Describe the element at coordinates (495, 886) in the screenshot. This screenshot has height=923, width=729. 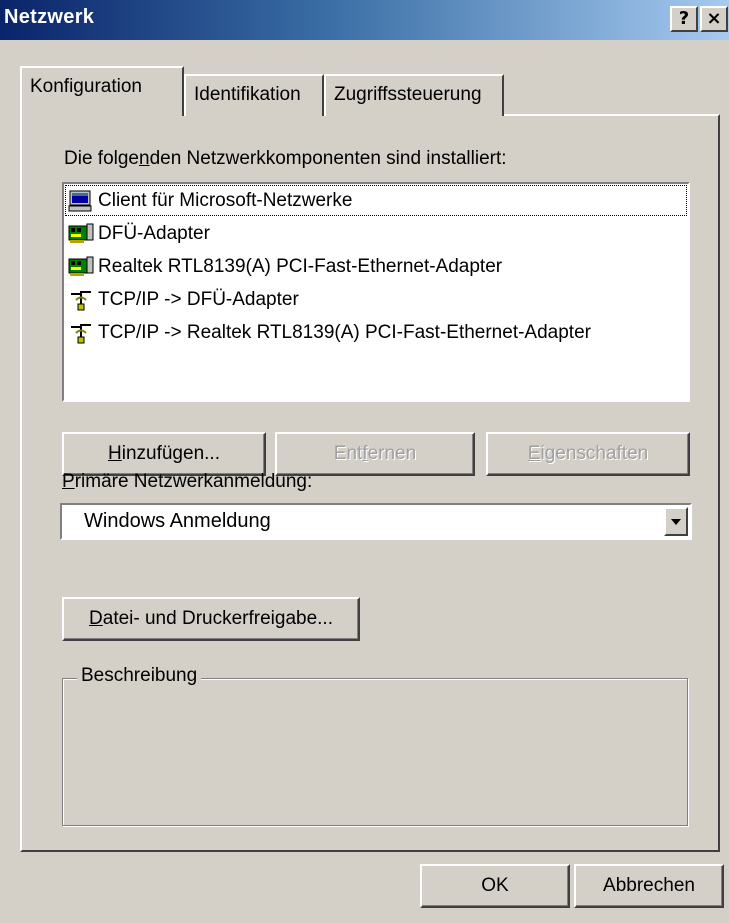
I see `ok-button: OK` at that location.